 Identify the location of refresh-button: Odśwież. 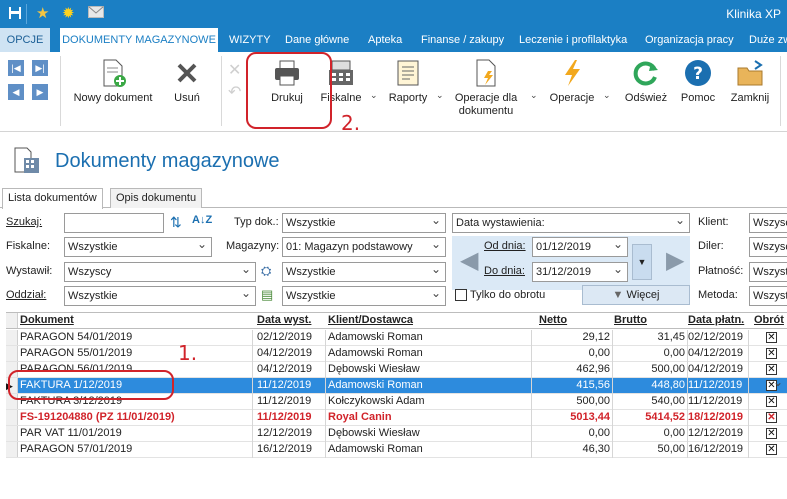
(646, 81).